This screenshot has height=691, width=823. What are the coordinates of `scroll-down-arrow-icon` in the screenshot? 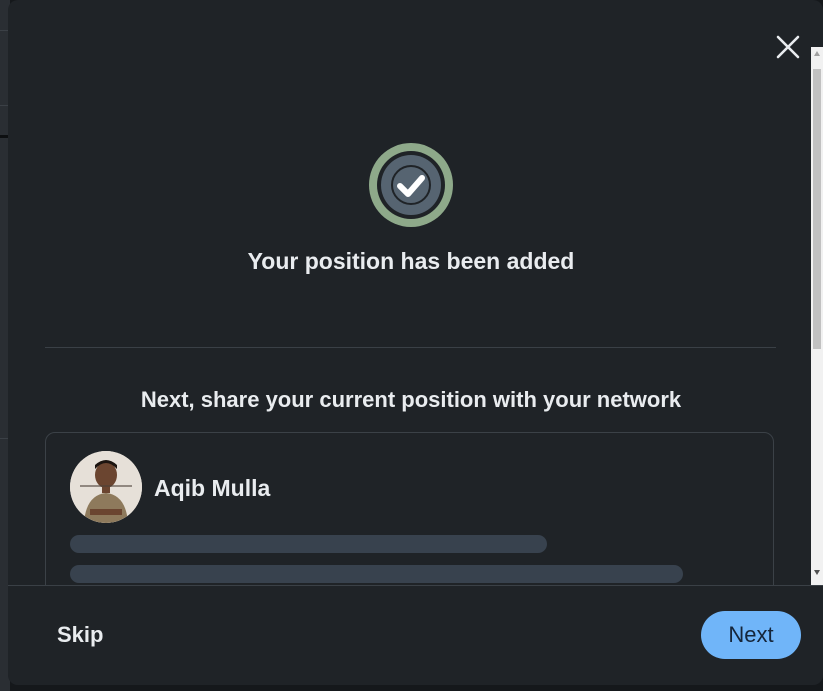 It's located at (817, 572).